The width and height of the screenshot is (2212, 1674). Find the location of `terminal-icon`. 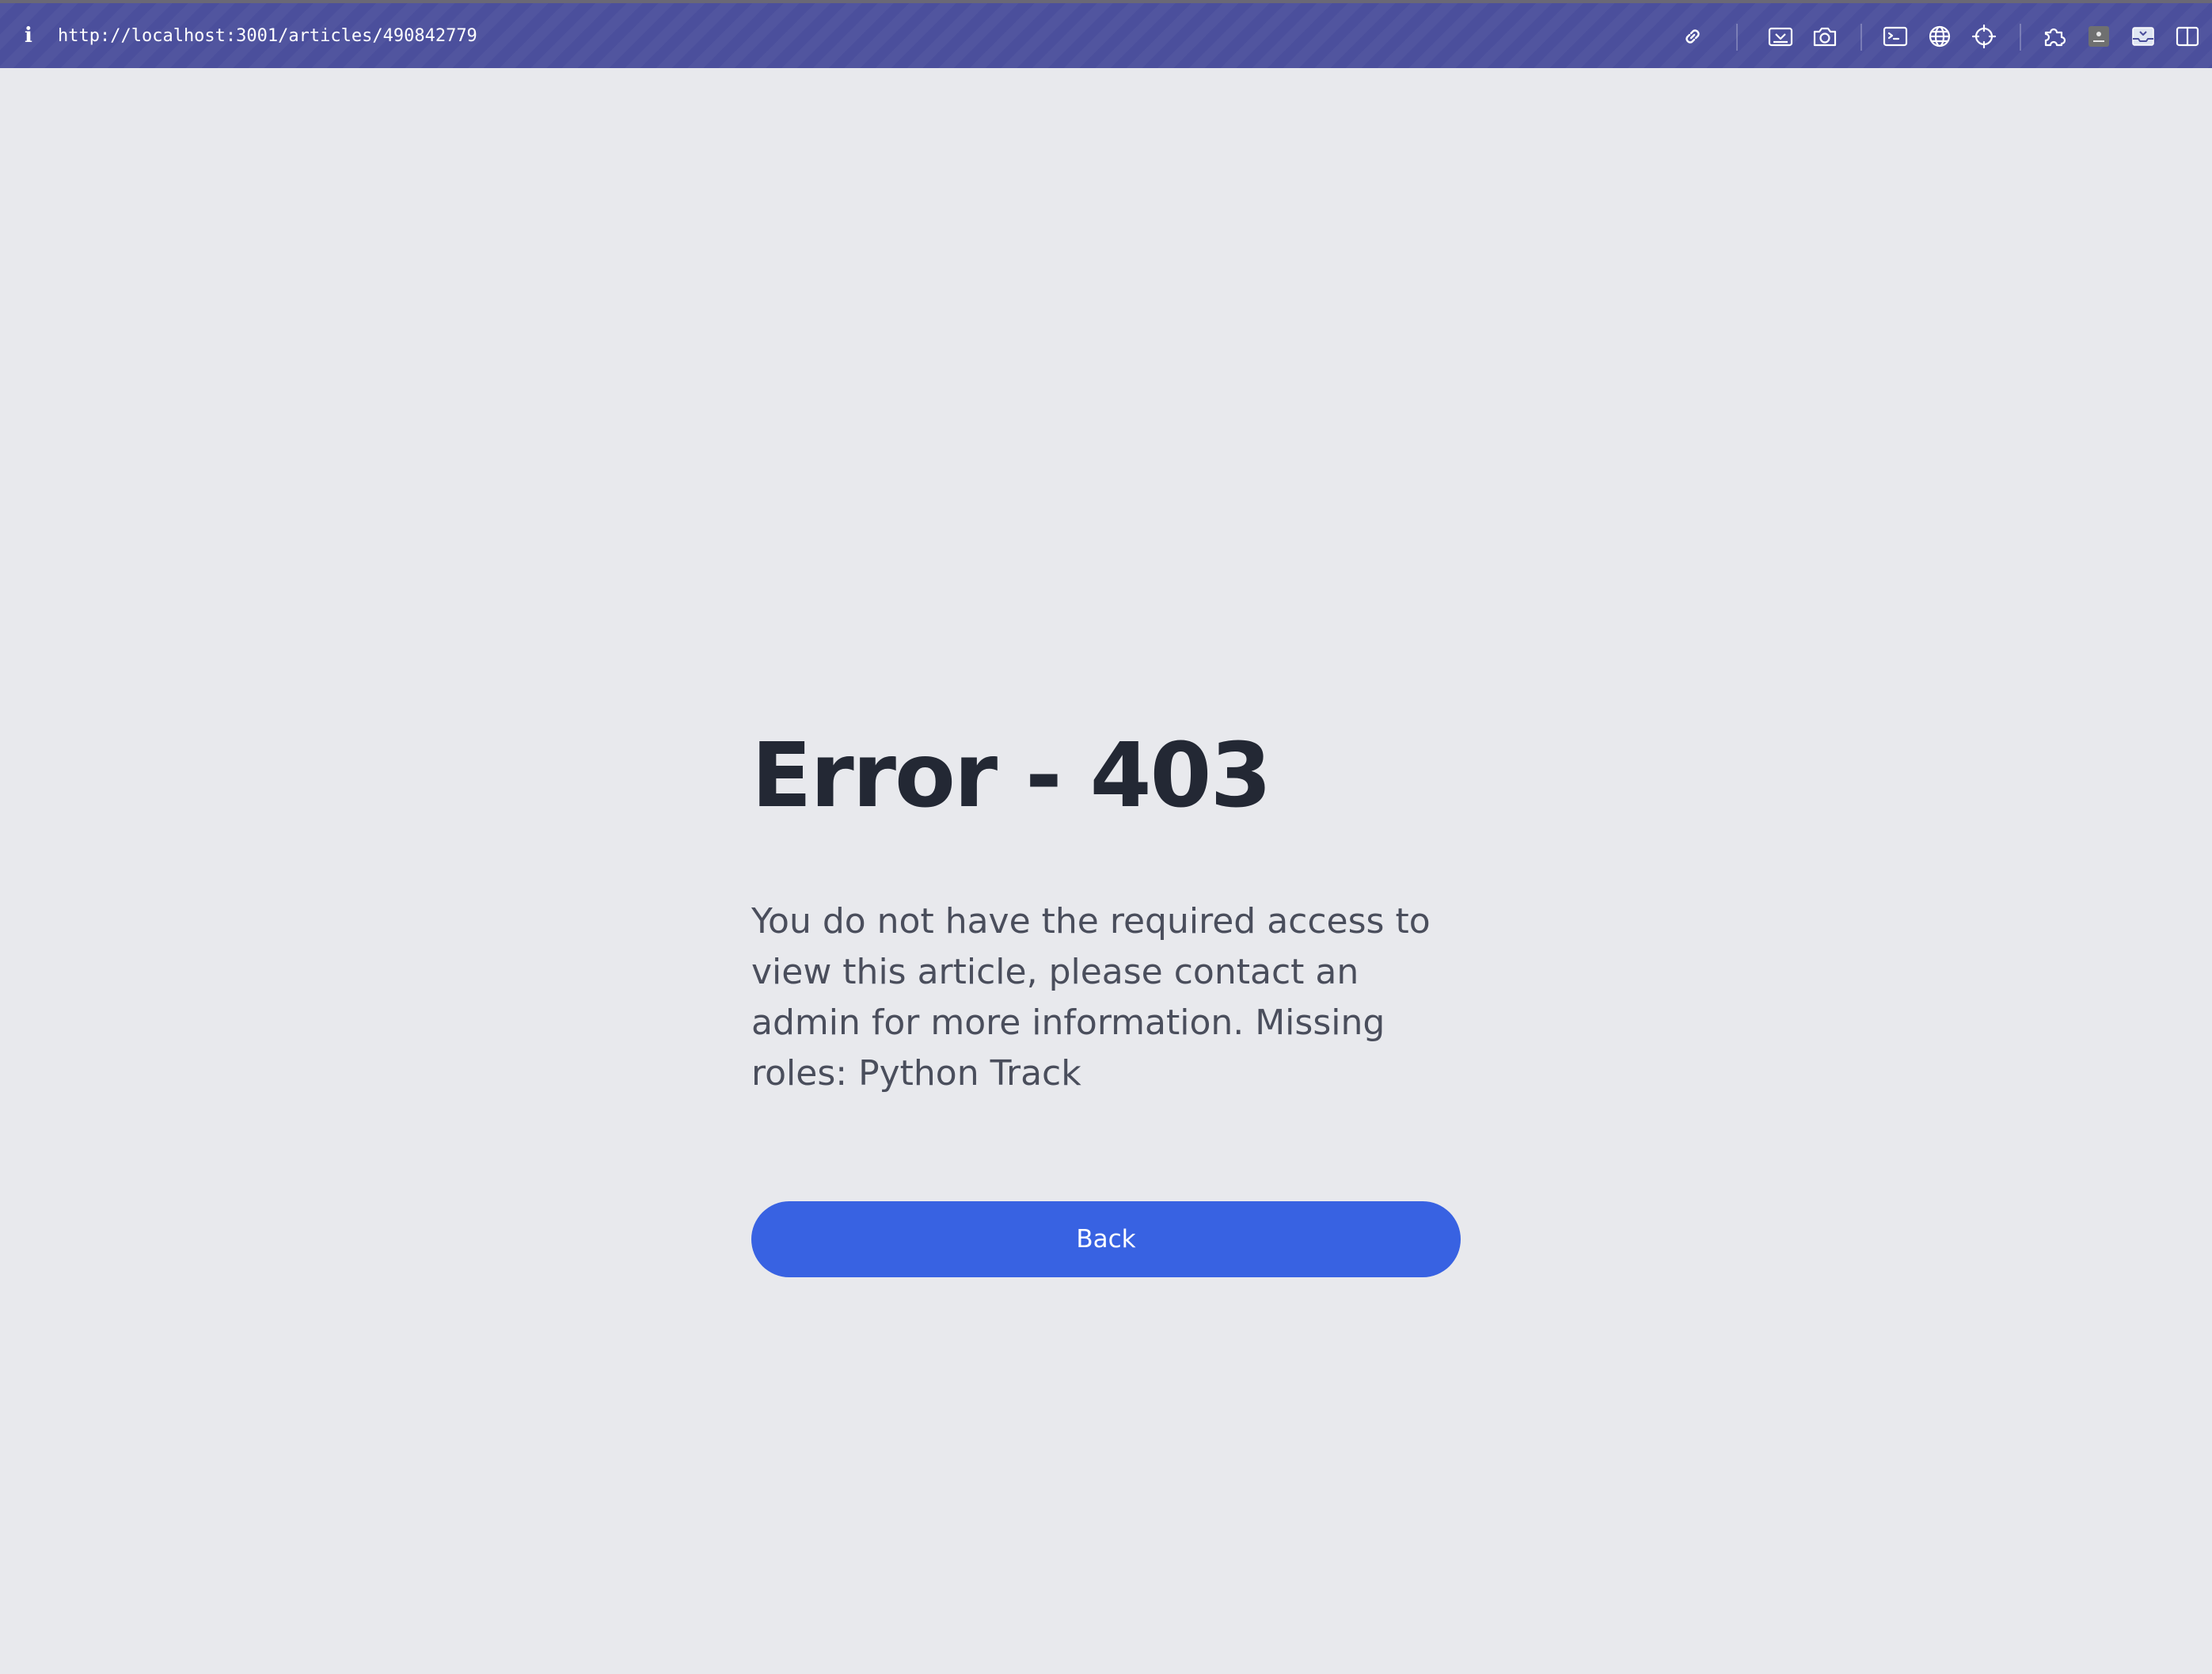

terminal-icon is located at coordinates (1895, 36).